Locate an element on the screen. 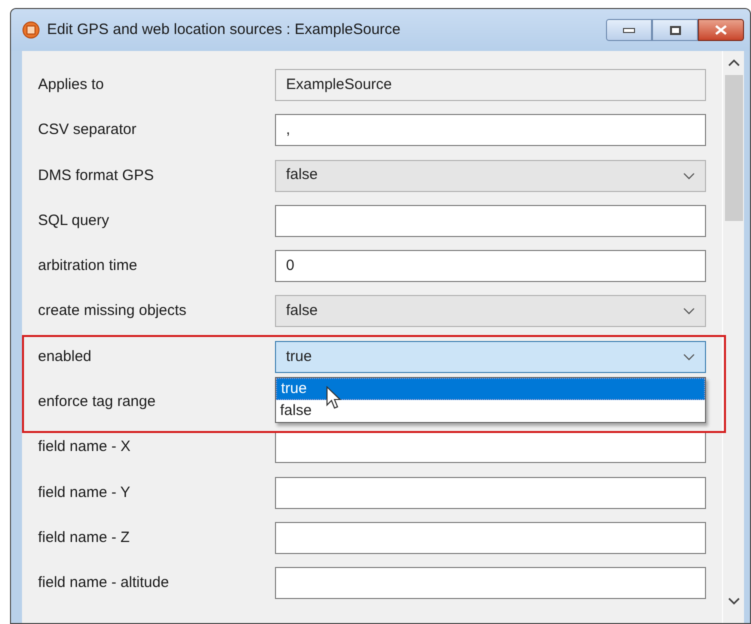  input-field: ExampleSource is located at coordinates (490, 85).